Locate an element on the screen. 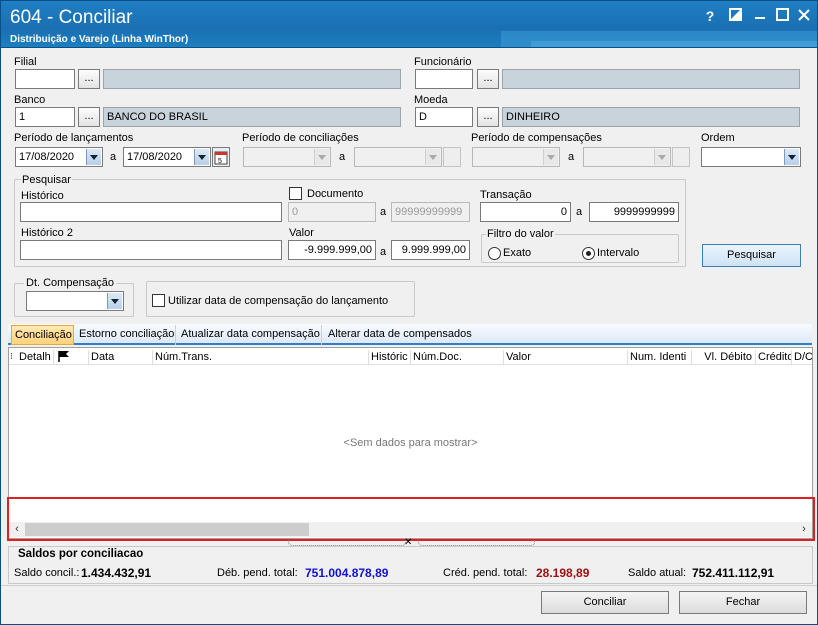  conciliar-button: Conciliar is located at coordinates (605, 602).